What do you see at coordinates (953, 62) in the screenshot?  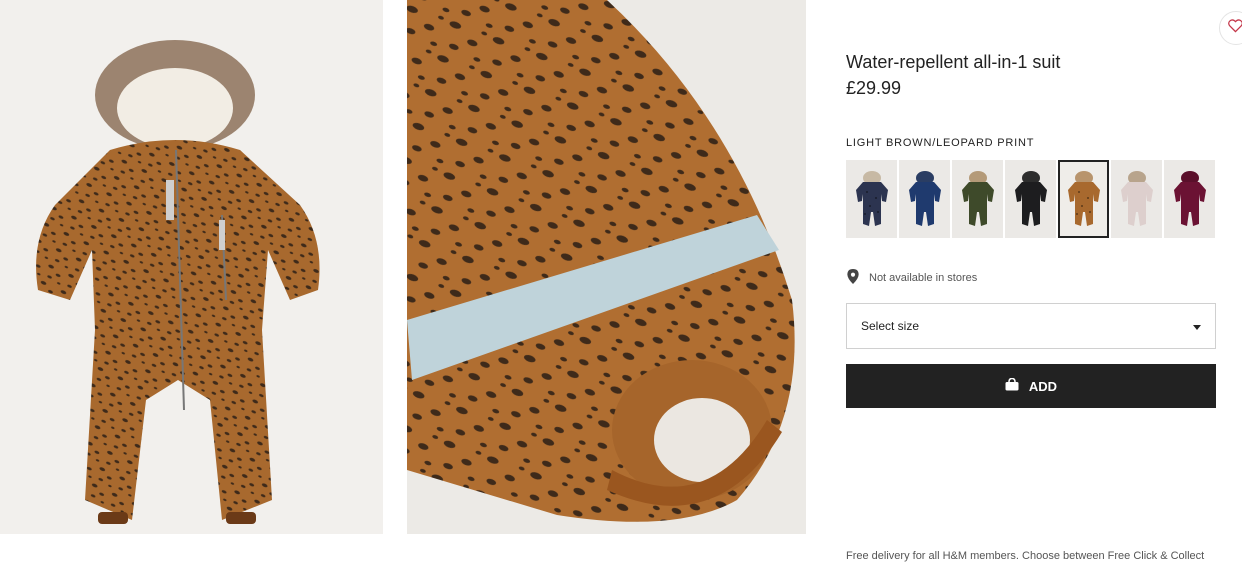 I see `product-title: Water-repellent all-in-1 suit` at bounding box center [953, 62].